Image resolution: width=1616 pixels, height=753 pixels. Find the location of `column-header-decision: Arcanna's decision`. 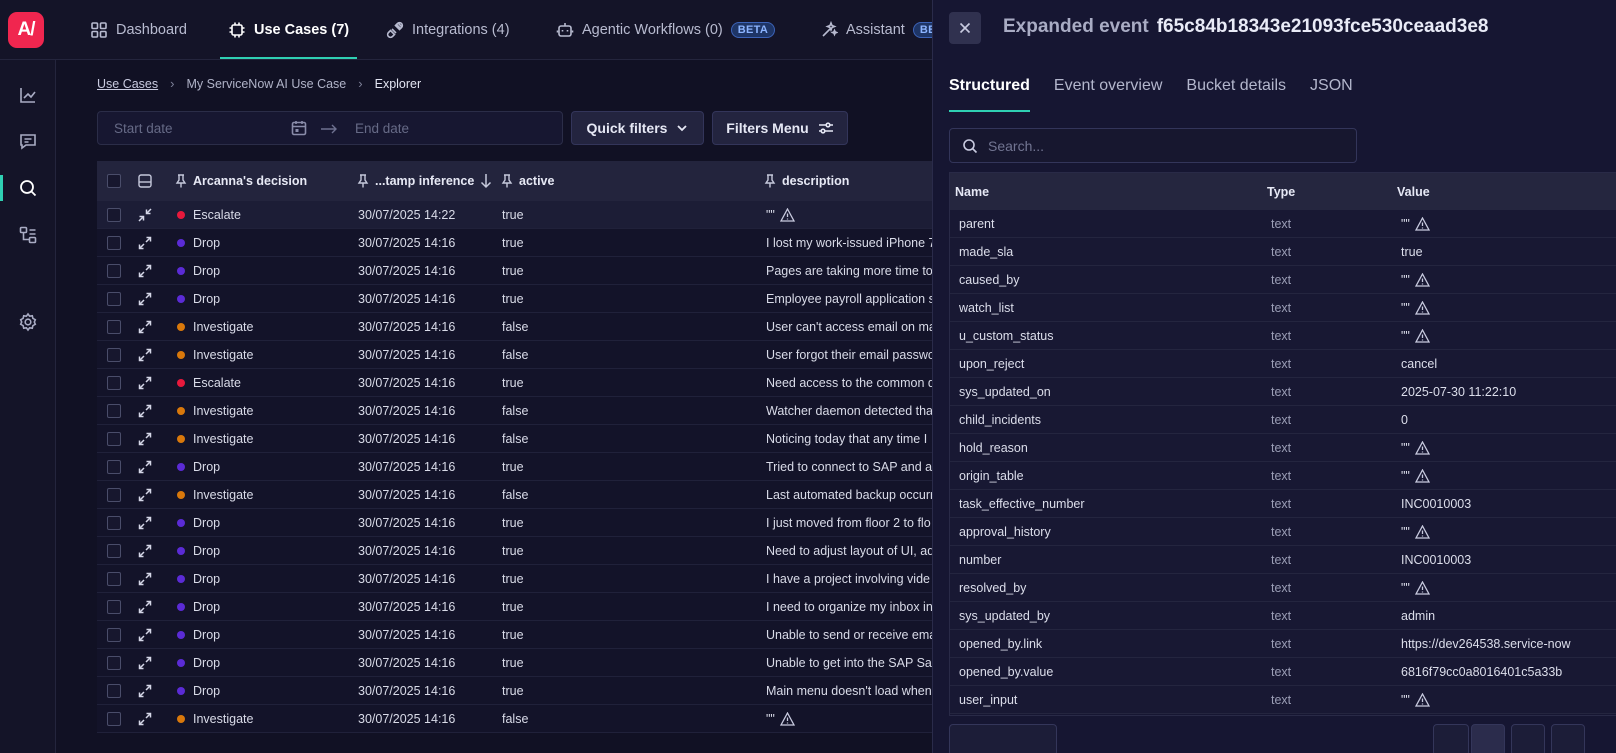

column-header-decision: Arcanna's decision is located at coordinates (241, 181).